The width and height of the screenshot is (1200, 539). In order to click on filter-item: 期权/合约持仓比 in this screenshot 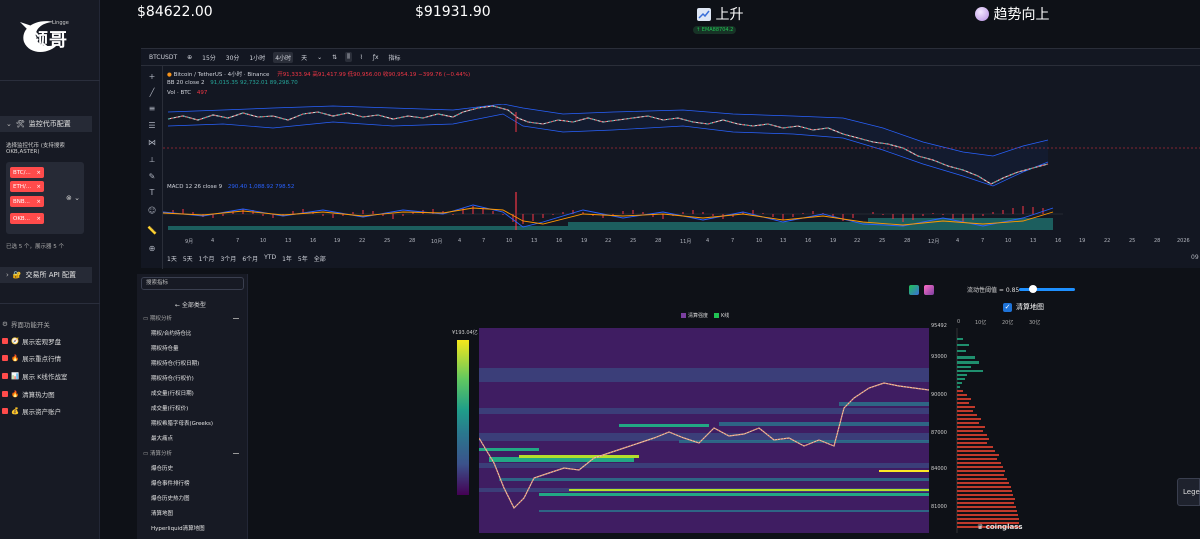, I will do `click(171, 333)`.